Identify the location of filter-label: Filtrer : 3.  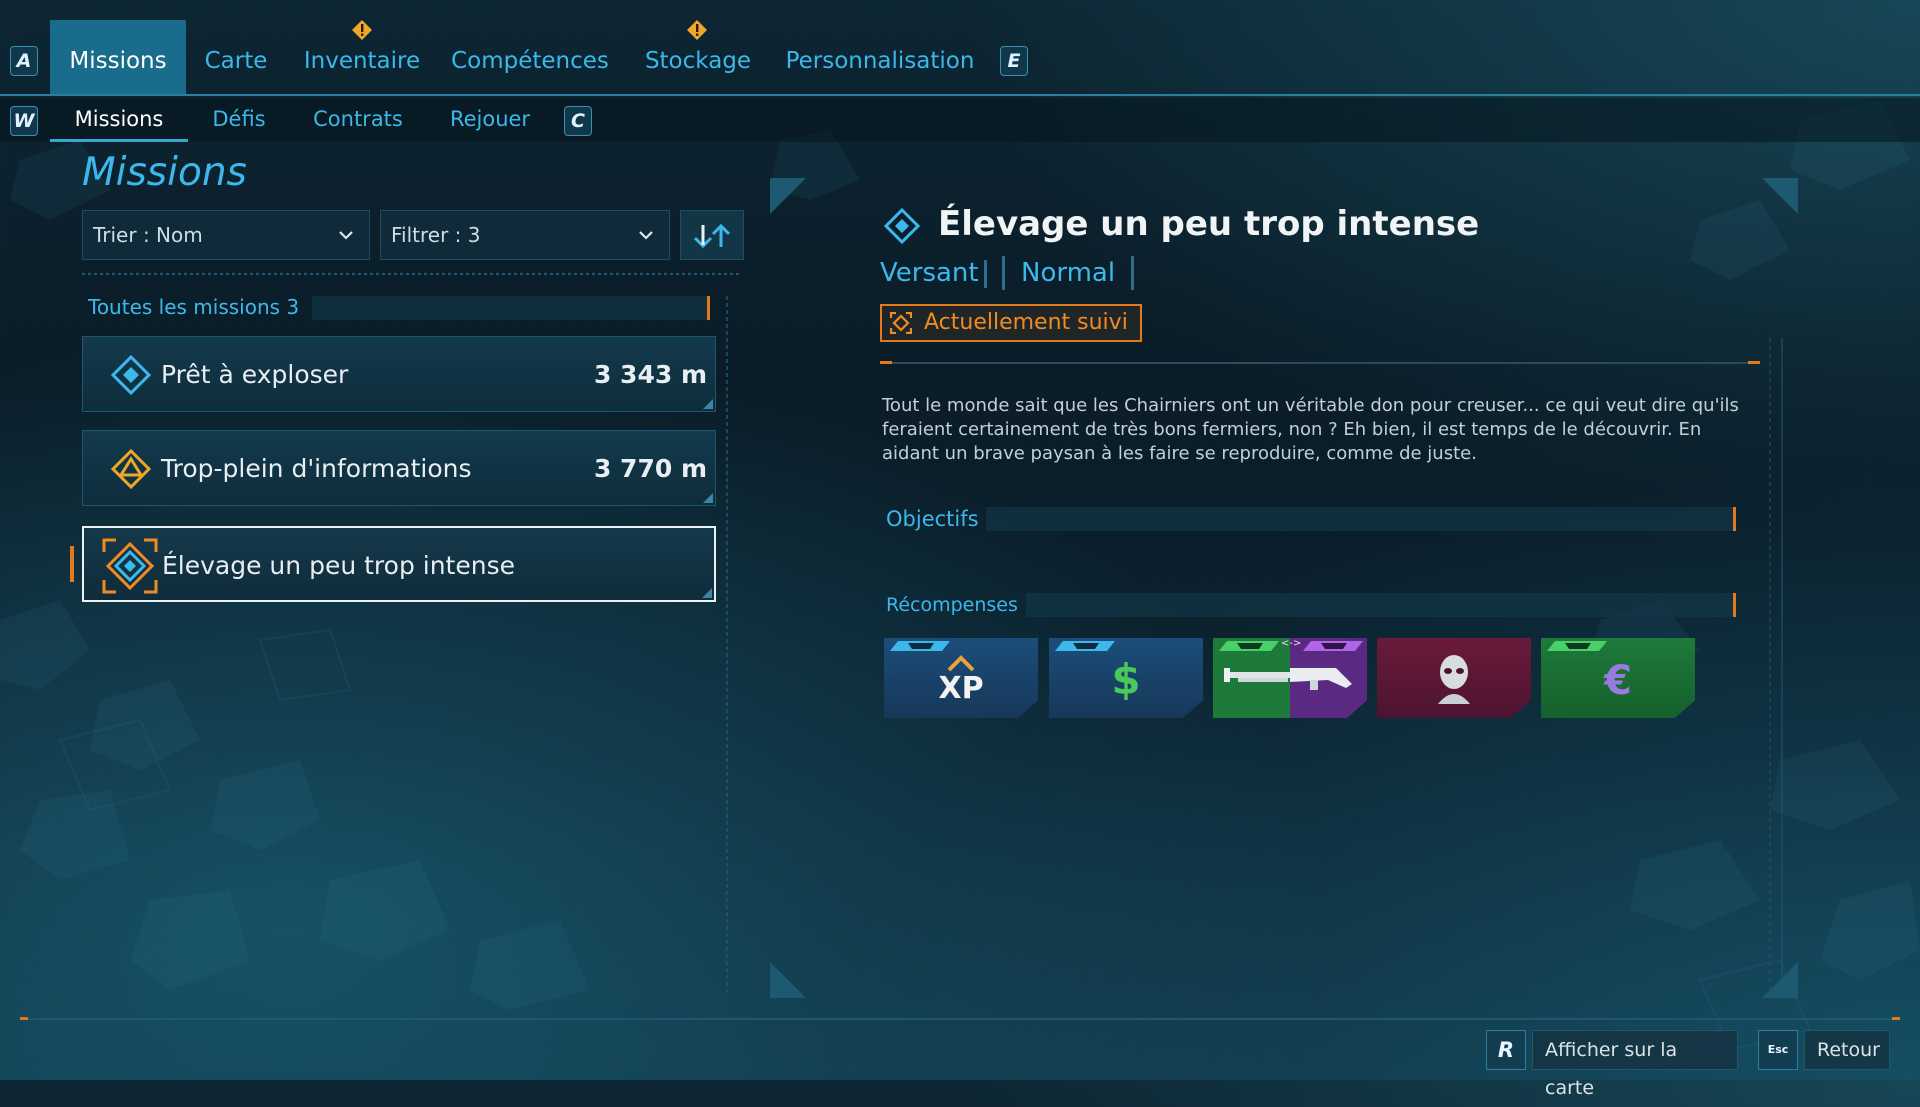
(436, 235).